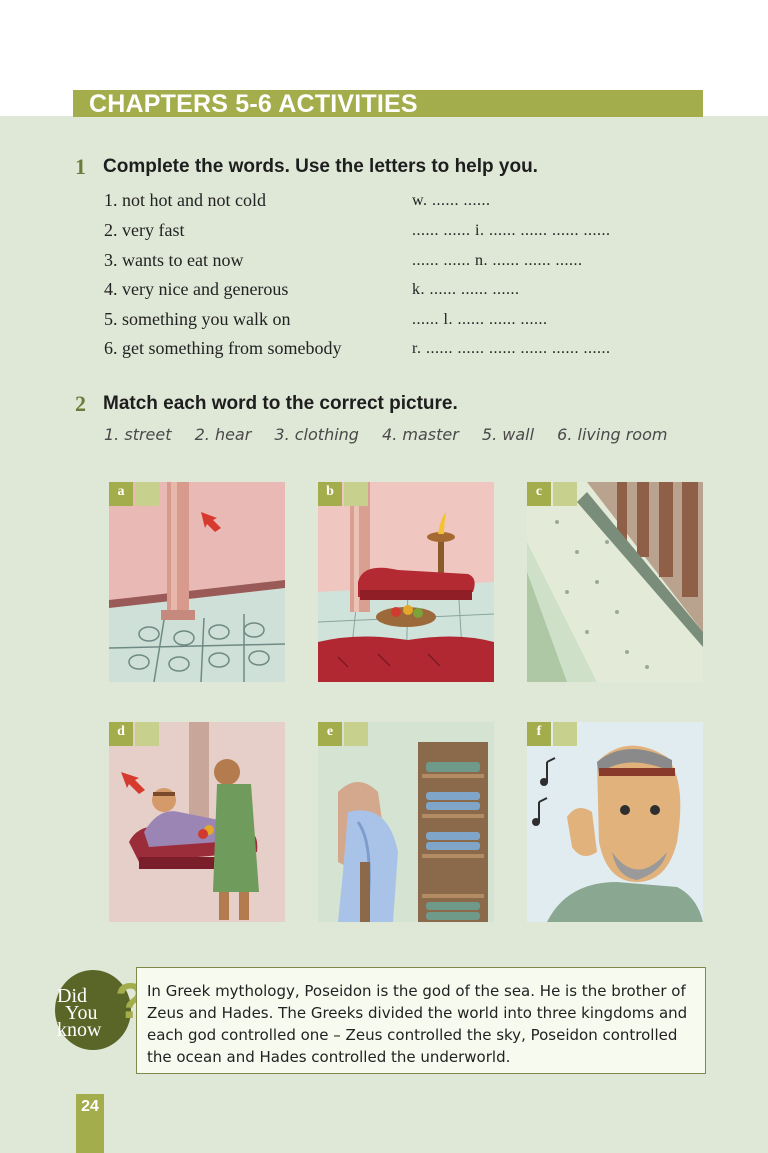  What do you see at coordinates (280, 403) in the screenshot?
I see `exercise-2-instruction: Match each word to the correct picture.` at bounding box center [280, 403].